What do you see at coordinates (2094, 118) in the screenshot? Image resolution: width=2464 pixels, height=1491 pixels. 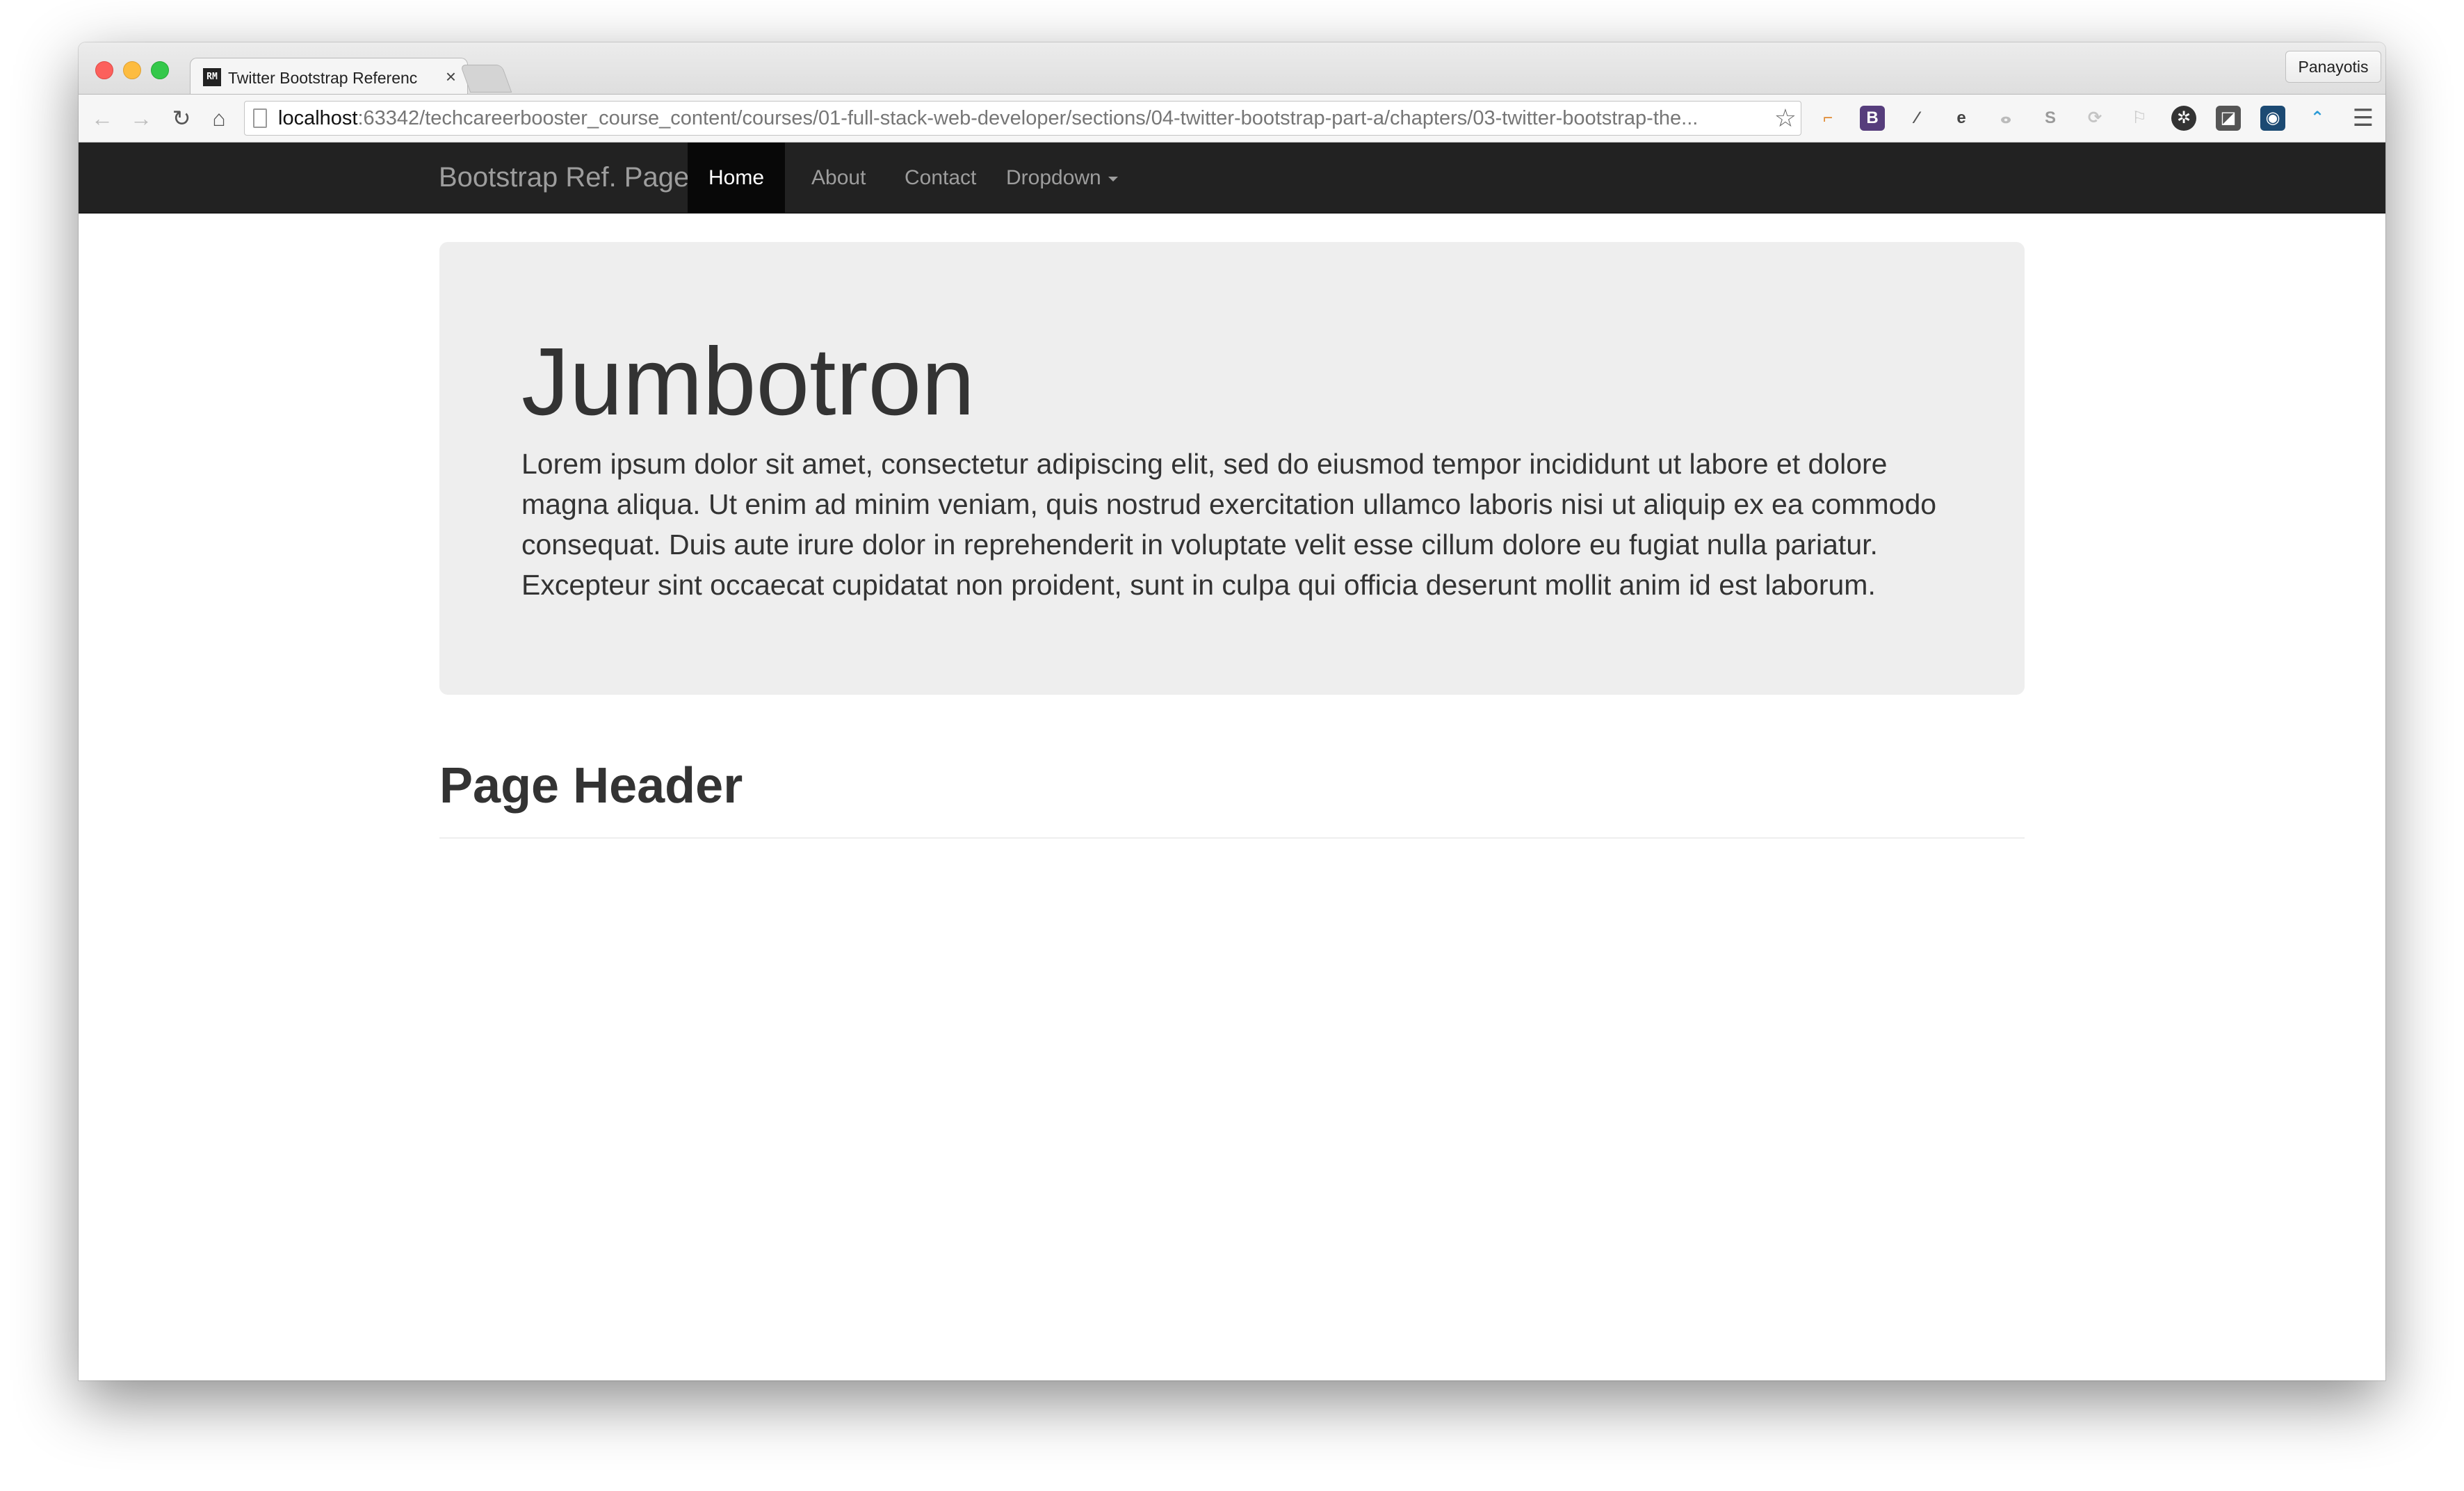 I see `sync-ext-icon: ⟳` at bounding box center [2094, 118].